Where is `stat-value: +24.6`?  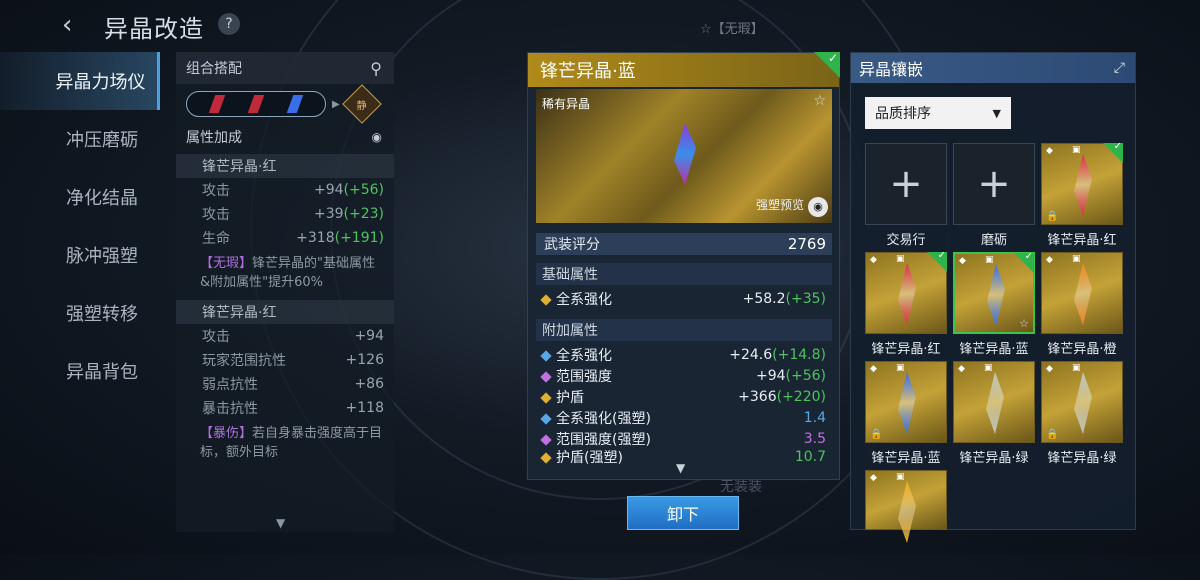
stat-value: +24.6 is located at coordinates (751, 355).